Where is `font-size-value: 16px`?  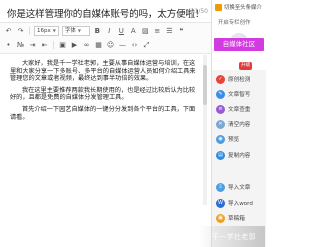
font-size-value: 16px is located at coordinates (44, 31).